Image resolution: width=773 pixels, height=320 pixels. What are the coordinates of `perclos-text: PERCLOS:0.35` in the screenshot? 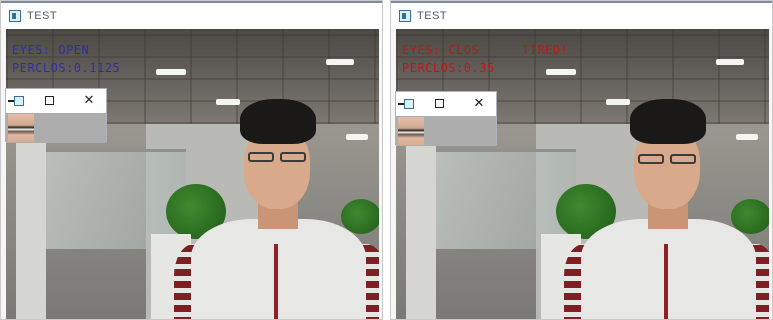 It's located at (448, 68).